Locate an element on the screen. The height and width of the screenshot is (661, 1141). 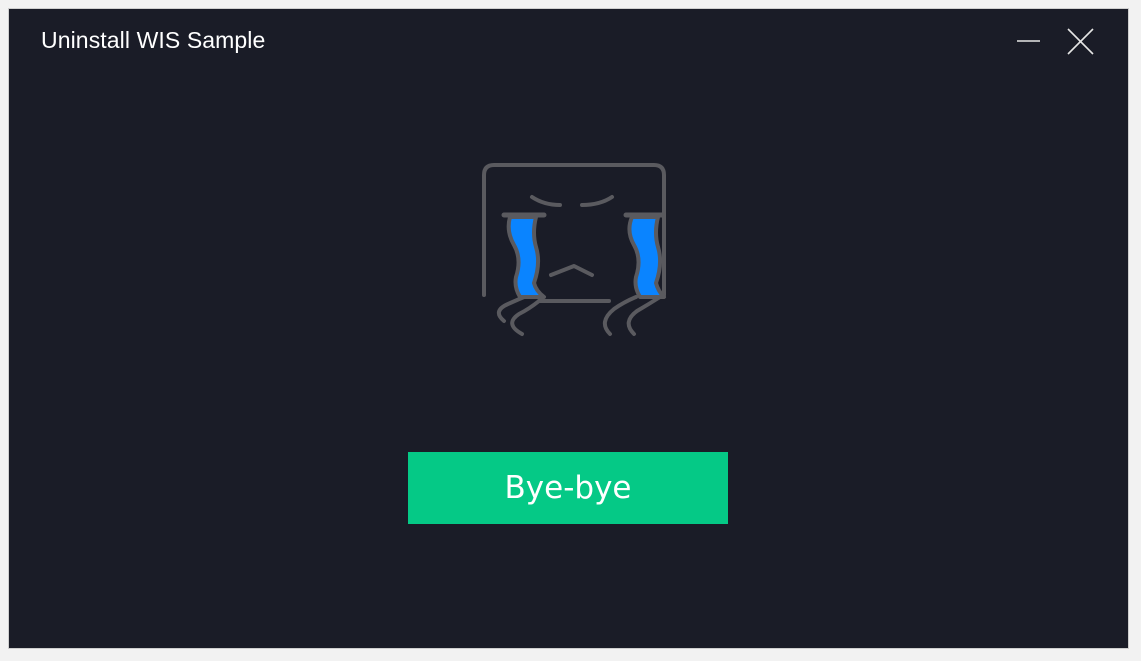
close-button is located at coordinates (1081, 43).